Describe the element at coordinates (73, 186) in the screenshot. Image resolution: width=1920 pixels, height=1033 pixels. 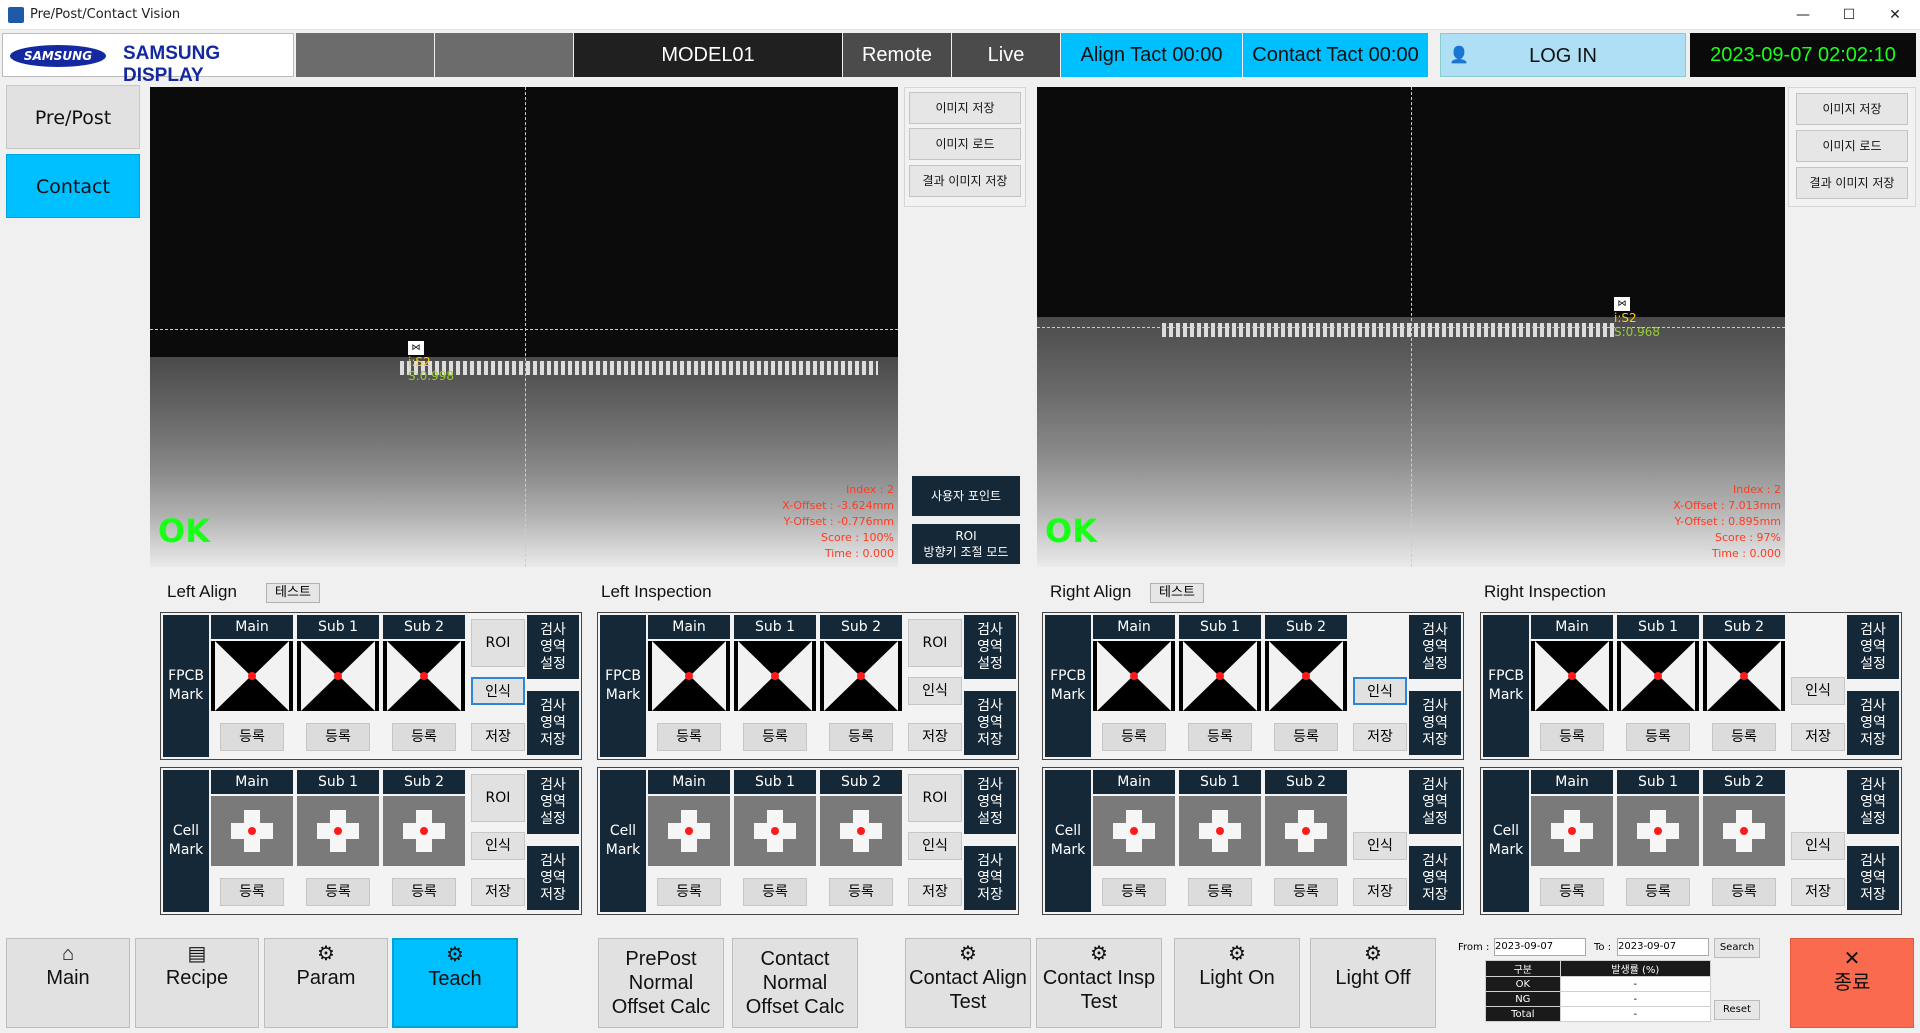
I see `sidebar-item-contact: Contact` at that location.